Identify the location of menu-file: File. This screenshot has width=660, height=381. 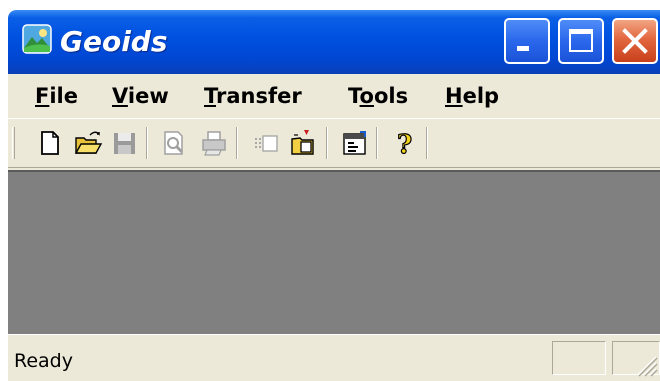
(56, 96).